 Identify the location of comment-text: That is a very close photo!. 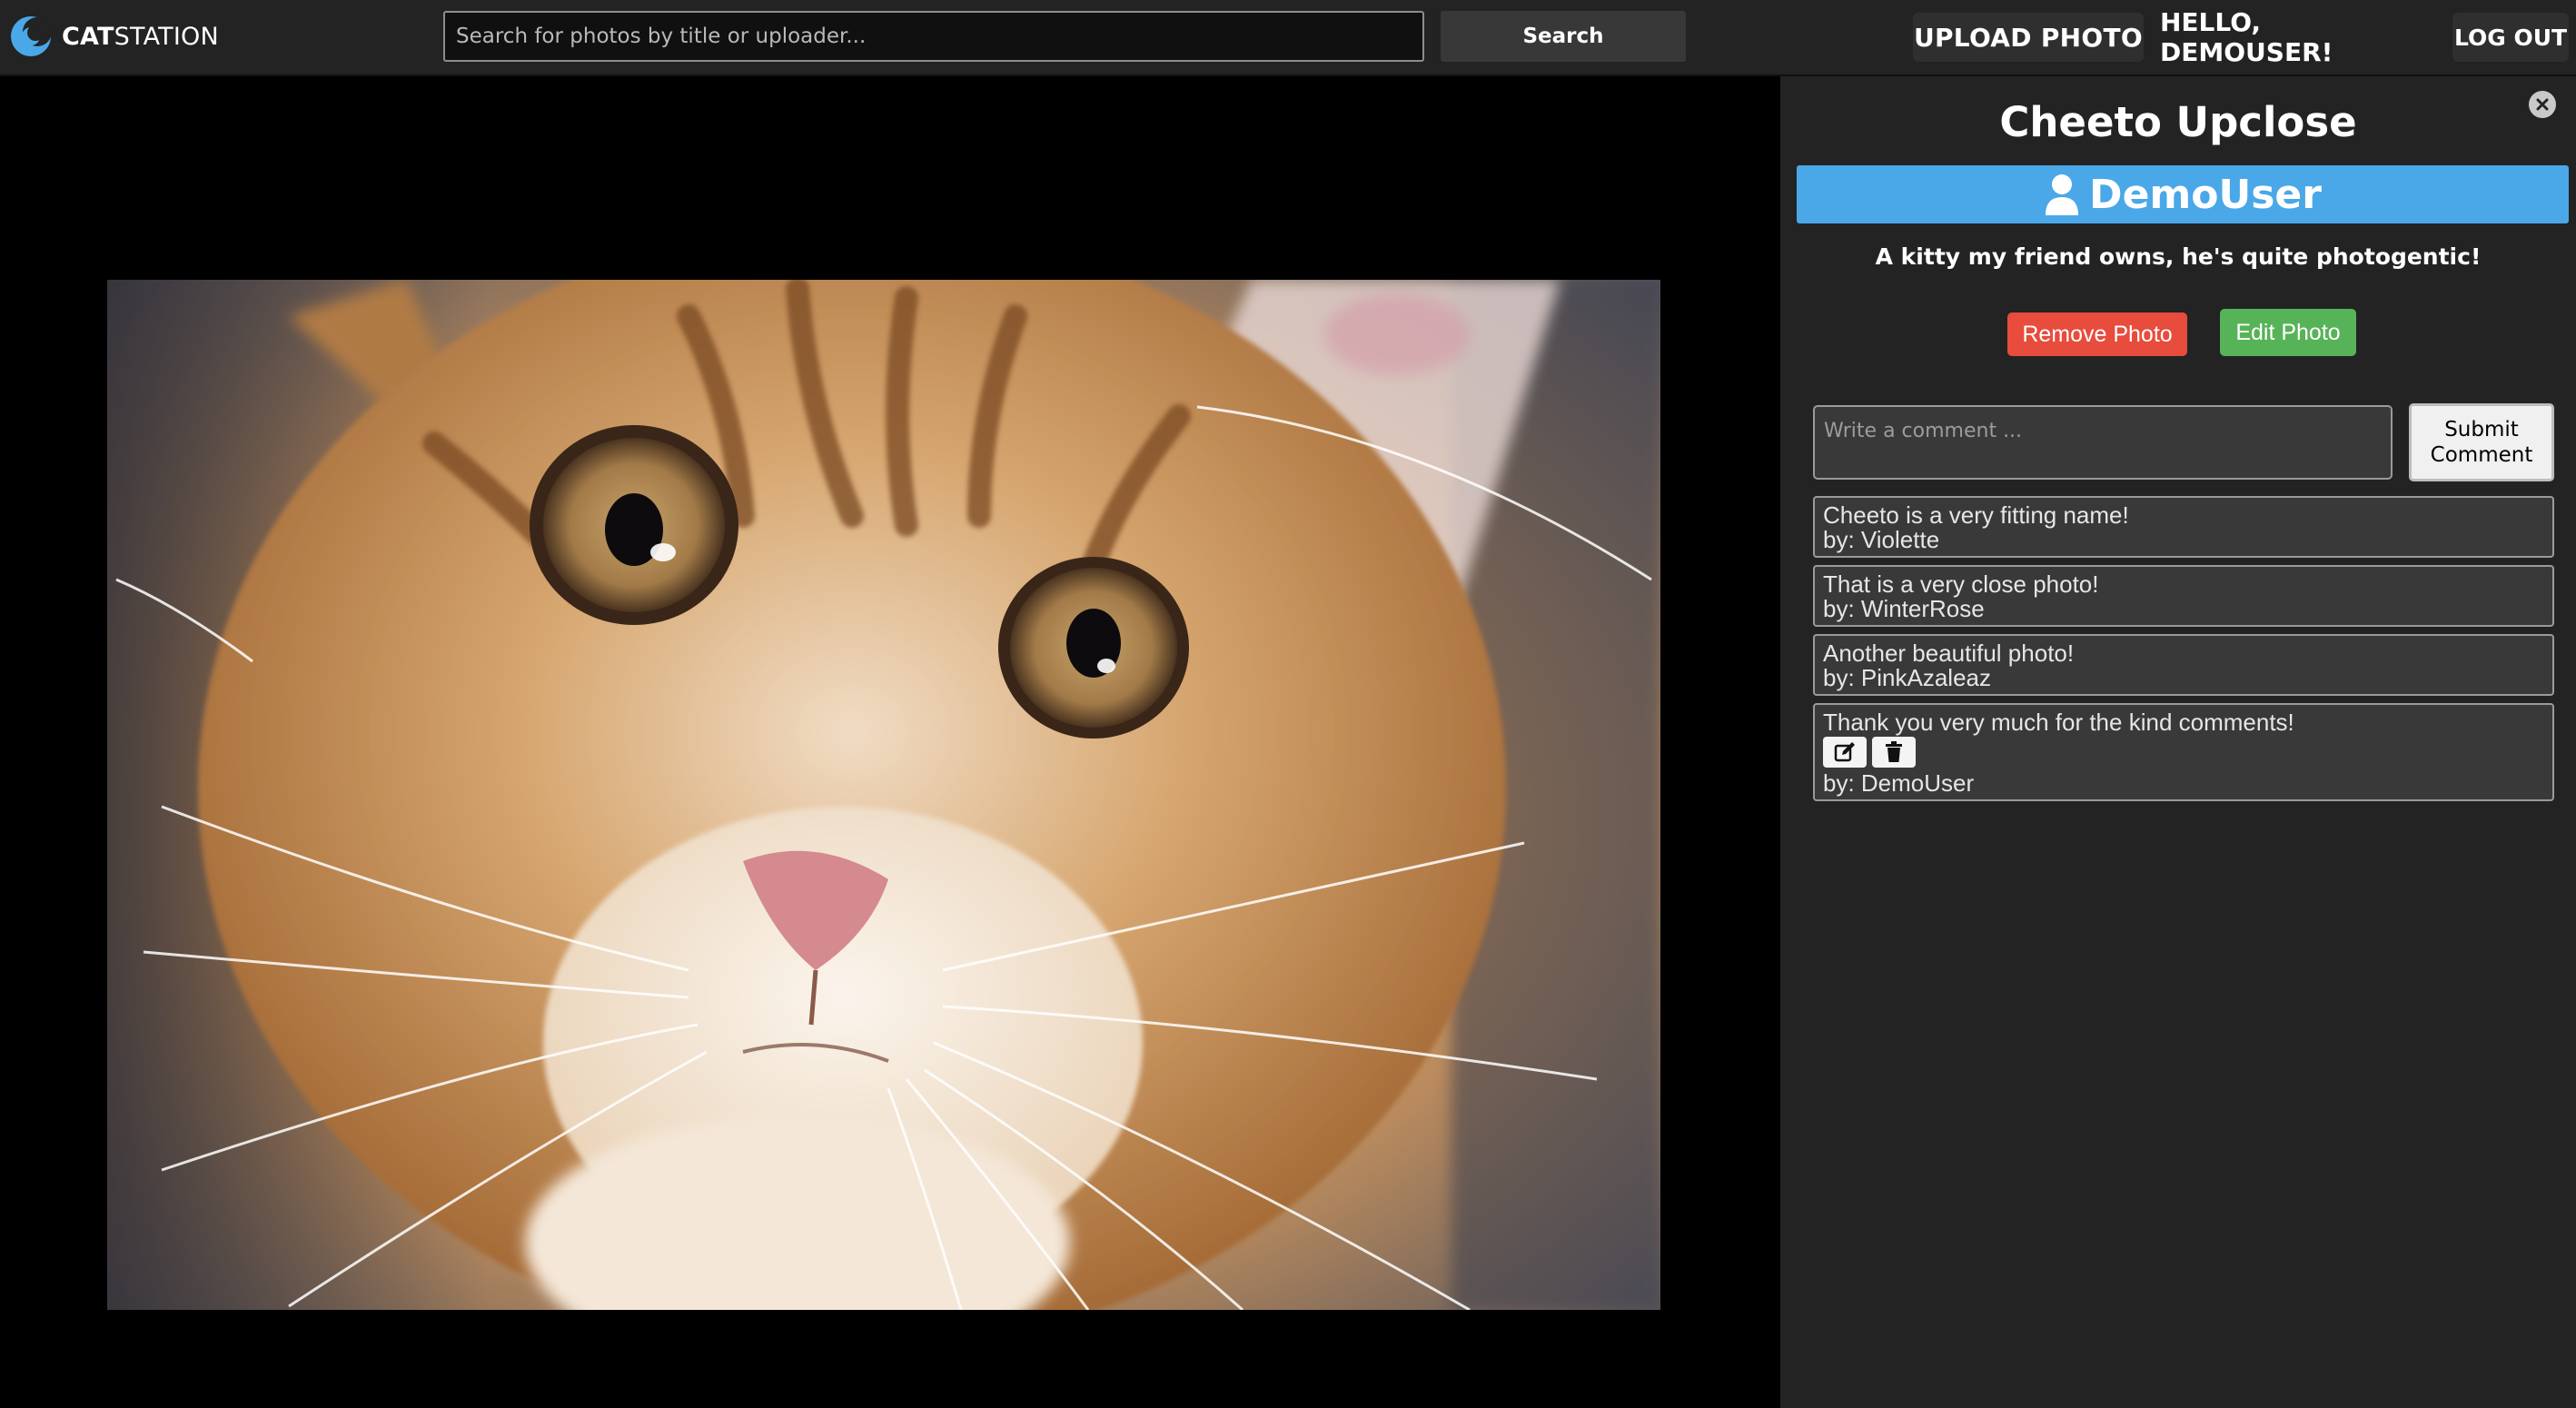
(1961, 584).